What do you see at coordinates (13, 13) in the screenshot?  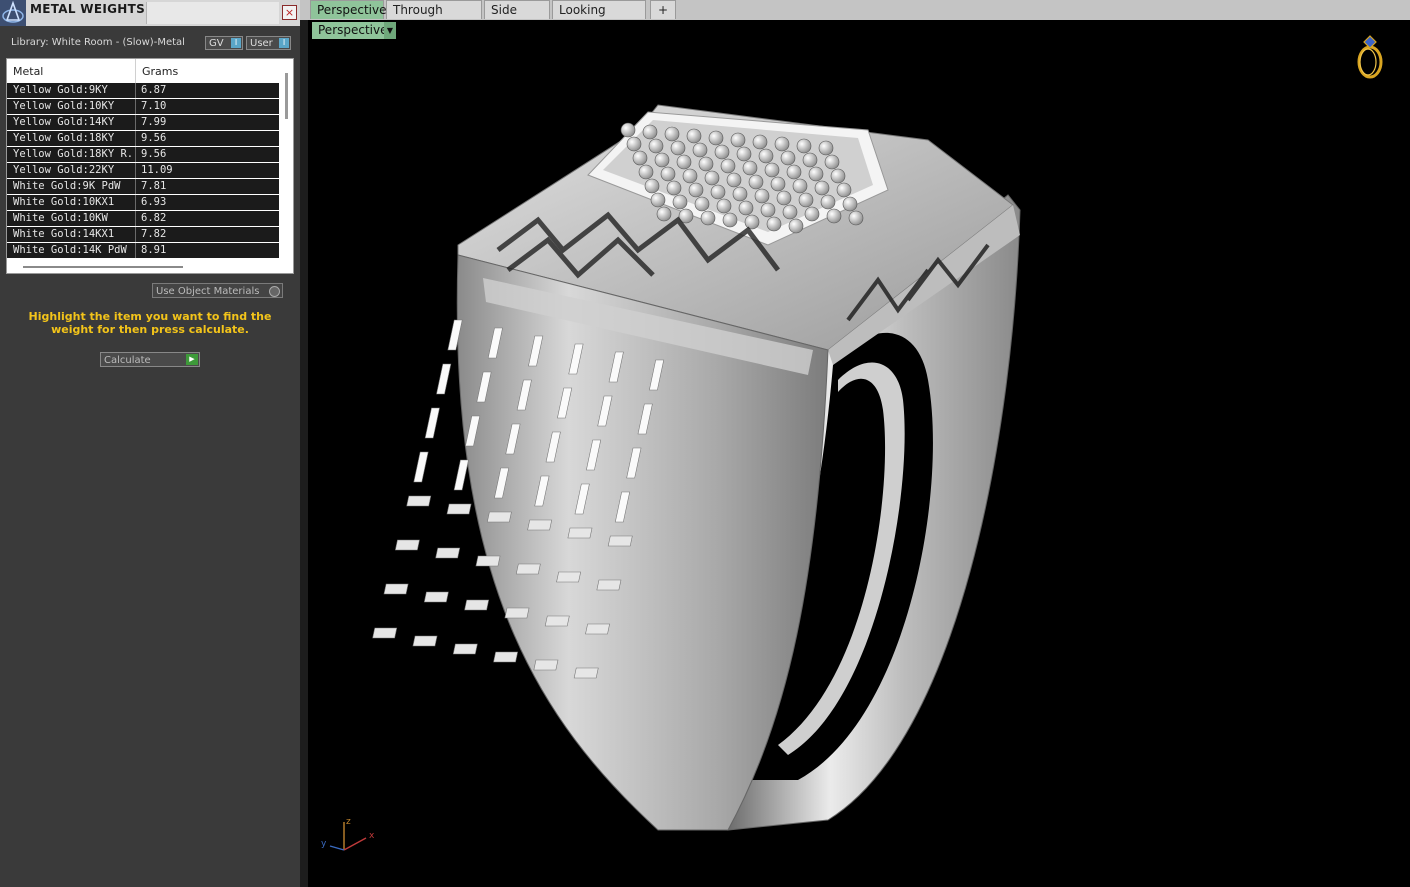 I see `app-logo-icon` at bounding box center [13, 13].